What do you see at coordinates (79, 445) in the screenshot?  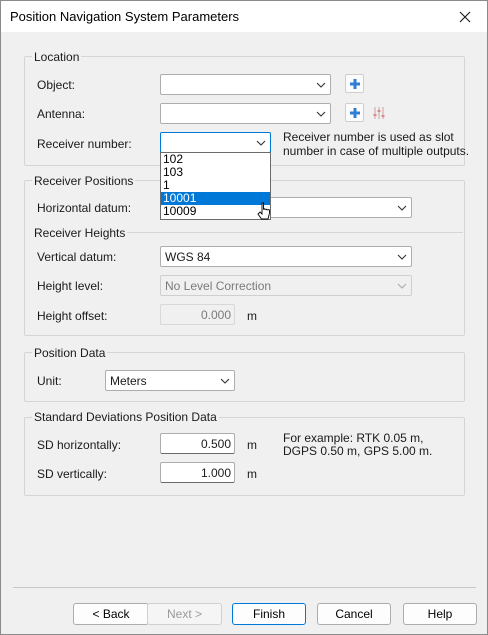 I see `sd-horizontal-label: SD horizontally:` at bounding box center [79, 445].